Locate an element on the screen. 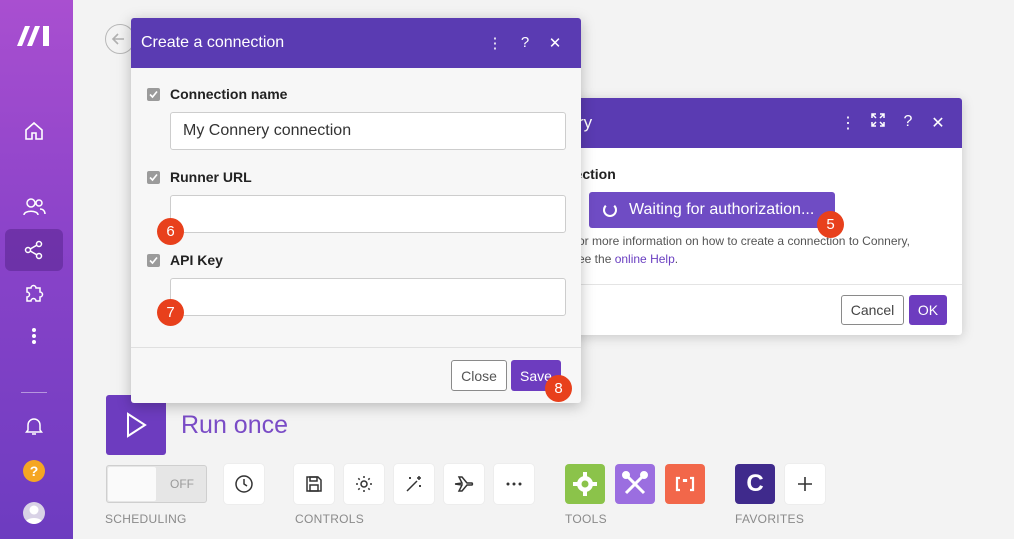 The height and width of the screenshot is (539, 1014). favorite-connery-app: C is located at coordinates (755, 484).